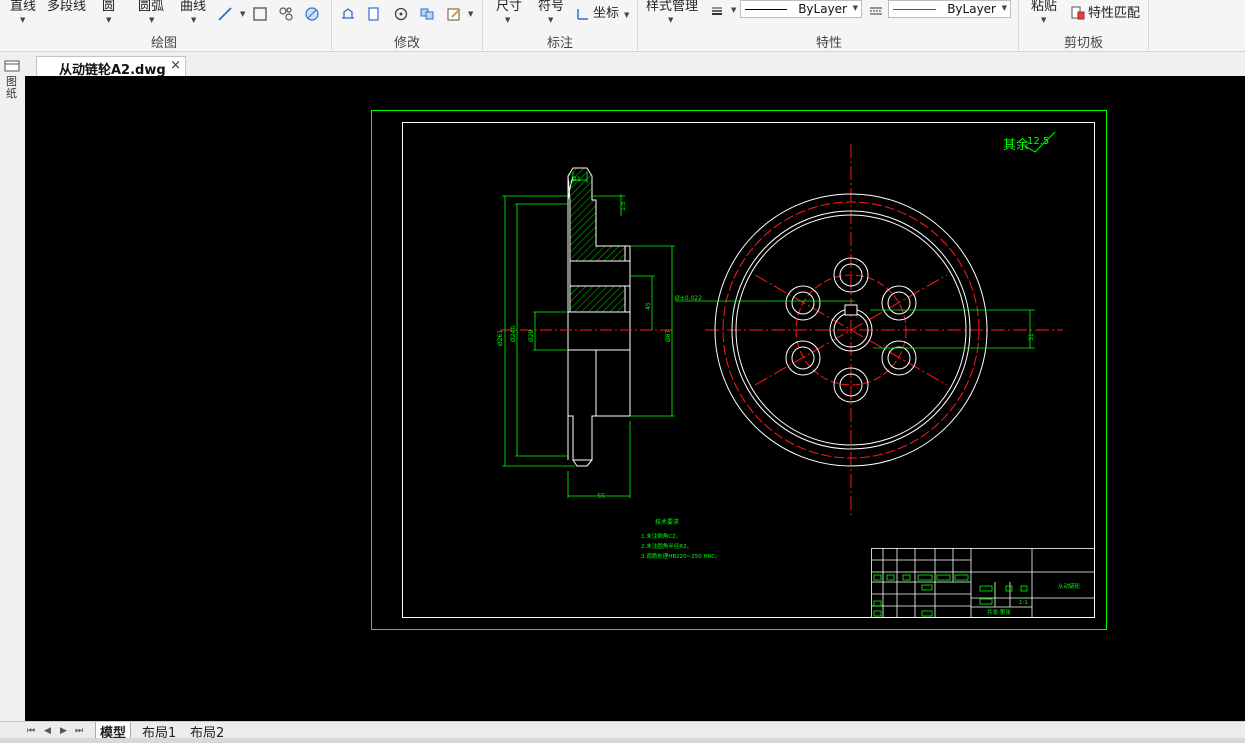 The image size is (1245, 743). What do you see at coordinates (983, 583) in the screenshot?
I see `title-block` at bounding box center [983, 583].